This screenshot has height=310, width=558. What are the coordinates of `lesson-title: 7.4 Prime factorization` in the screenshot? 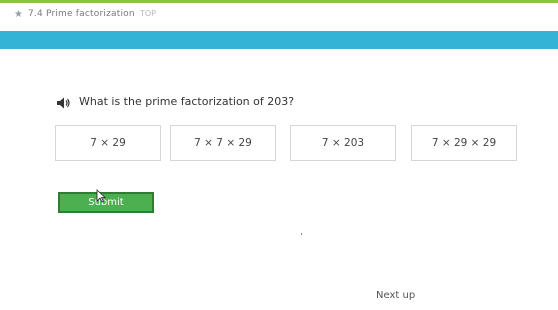 It's located at (81, 14).